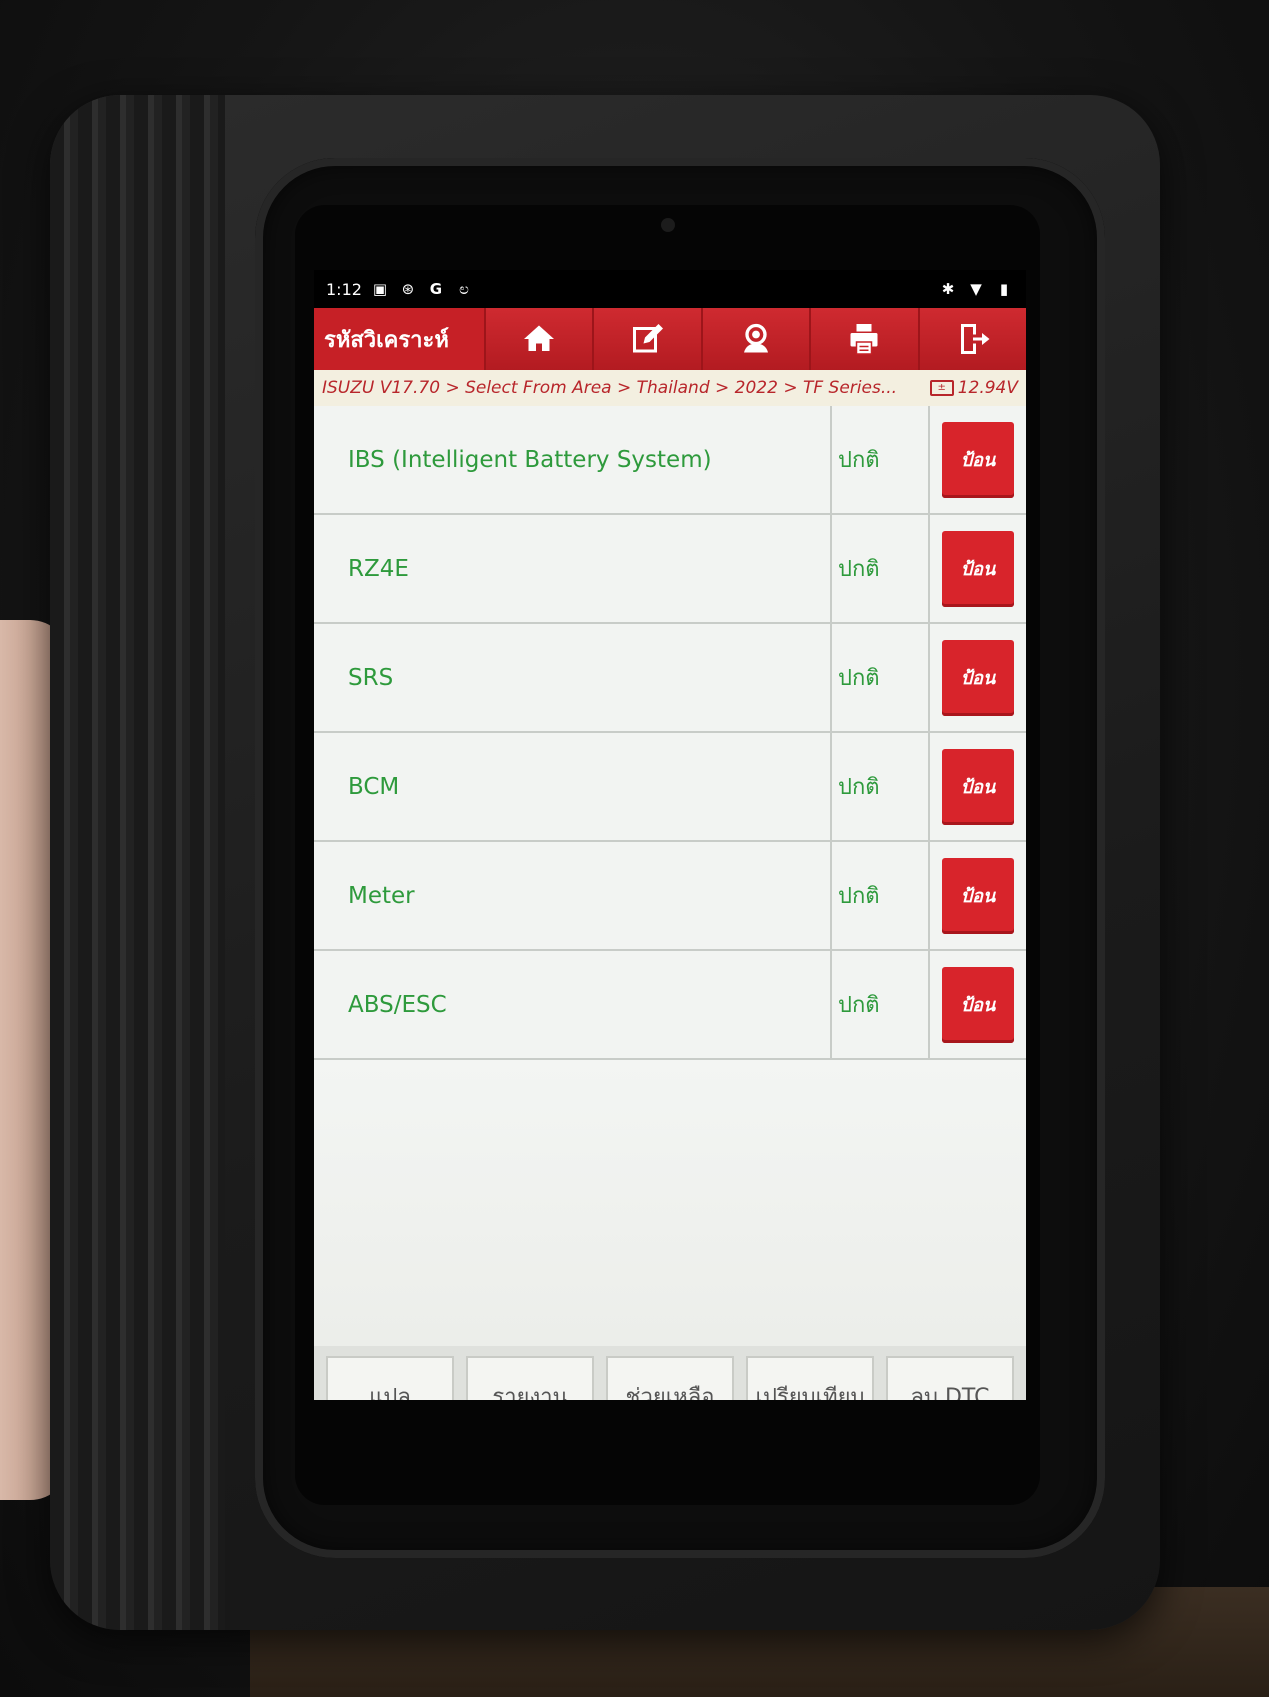 This screenshot has width=1269, height=1697. I want to click on car-battery-icon: ±, so click(941, 388).